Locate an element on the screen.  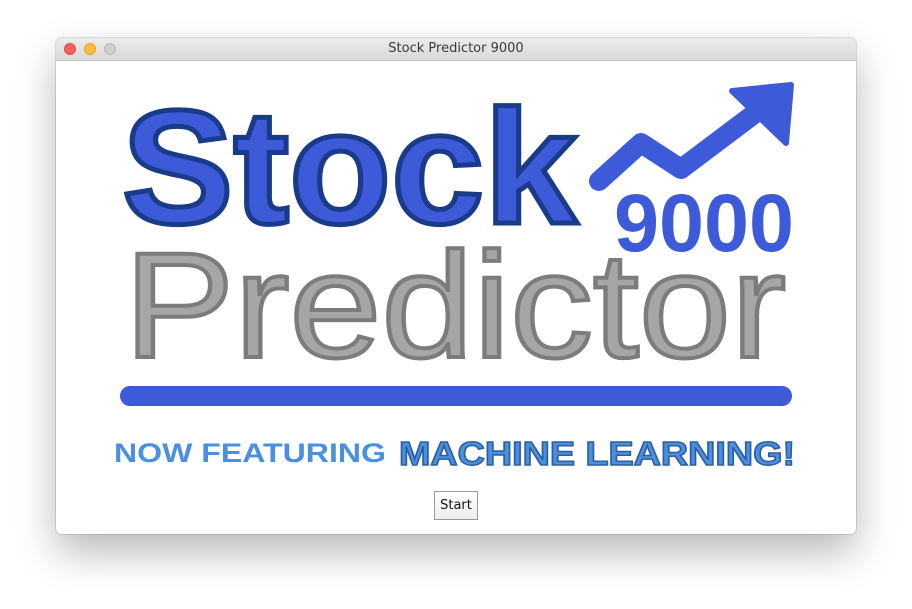
title-bar: Stock Predictor 9000 is located at coordinates (456, 49).